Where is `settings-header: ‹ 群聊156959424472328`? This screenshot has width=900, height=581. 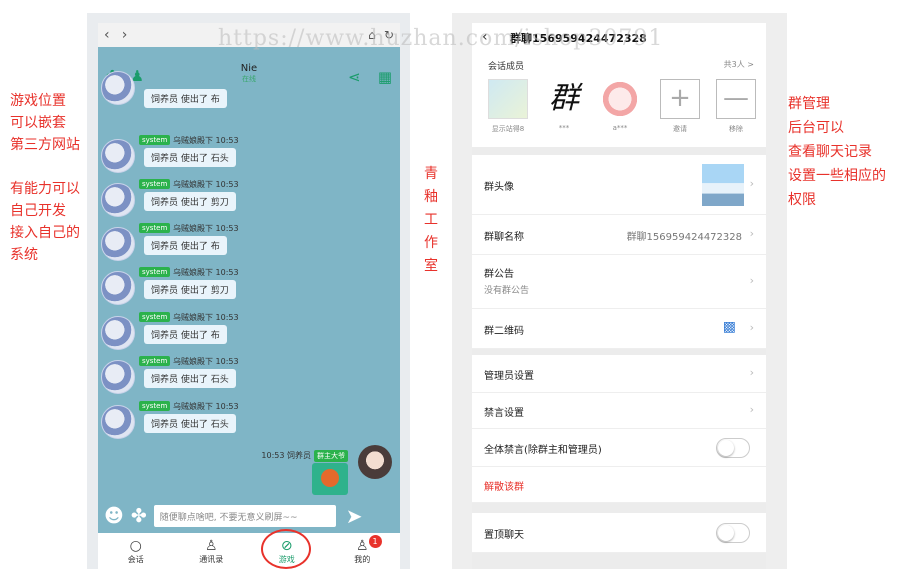
settings-header: ‹ 群聊156959424472328 is located at coordinates (619, 38).